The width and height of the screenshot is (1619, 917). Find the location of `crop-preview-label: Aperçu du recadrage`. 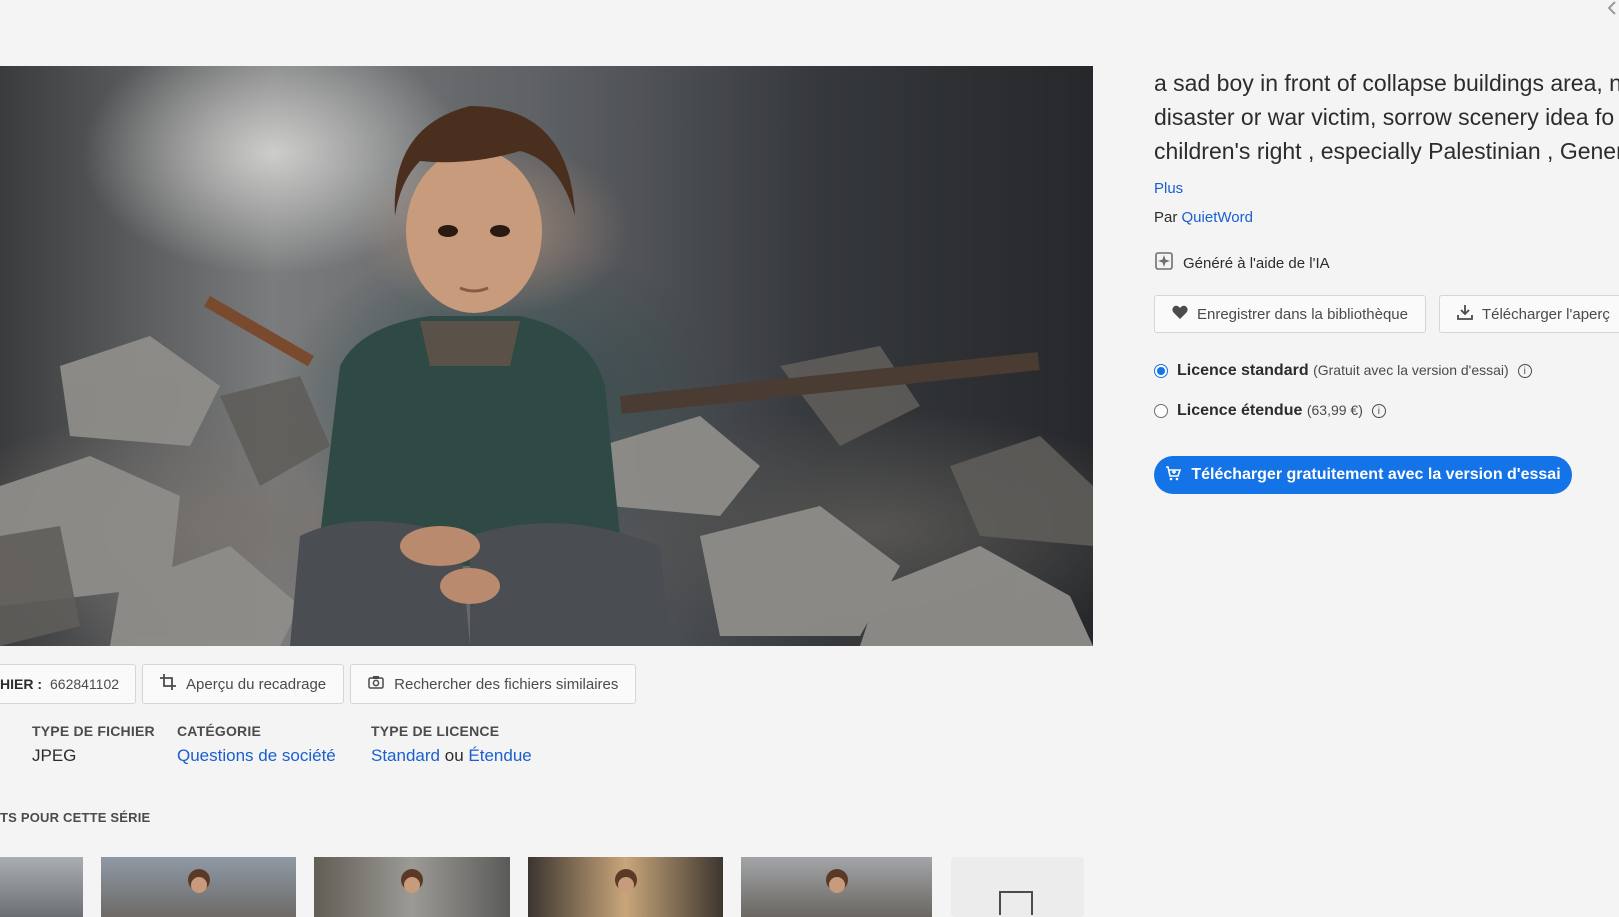

crop-preview-label: Aperçu du recadrage is located at coordinates (256, 684).